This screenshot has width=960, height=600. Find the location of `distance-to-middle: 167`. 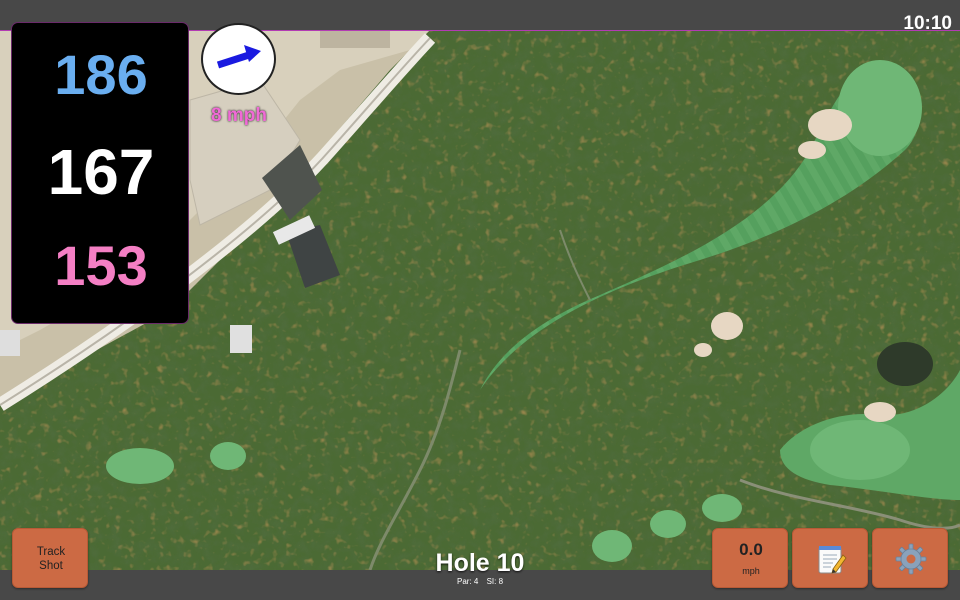

distance-to-middle: 167 is located at coordinates (101, 172).